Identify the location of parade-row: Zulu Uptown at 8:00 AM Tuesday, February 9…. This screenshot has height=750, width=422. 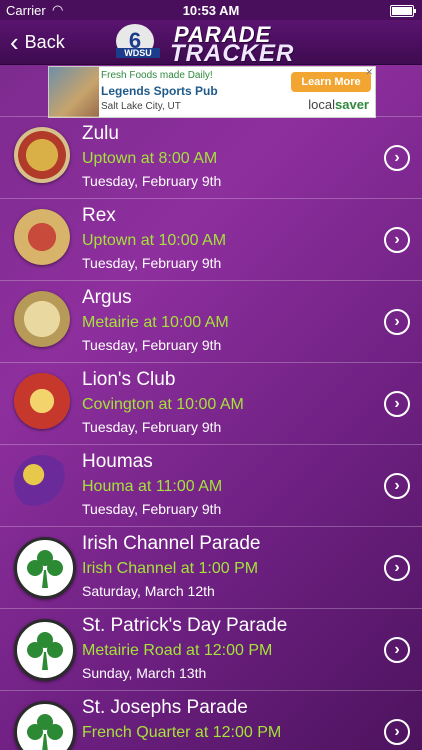
(211, 157).